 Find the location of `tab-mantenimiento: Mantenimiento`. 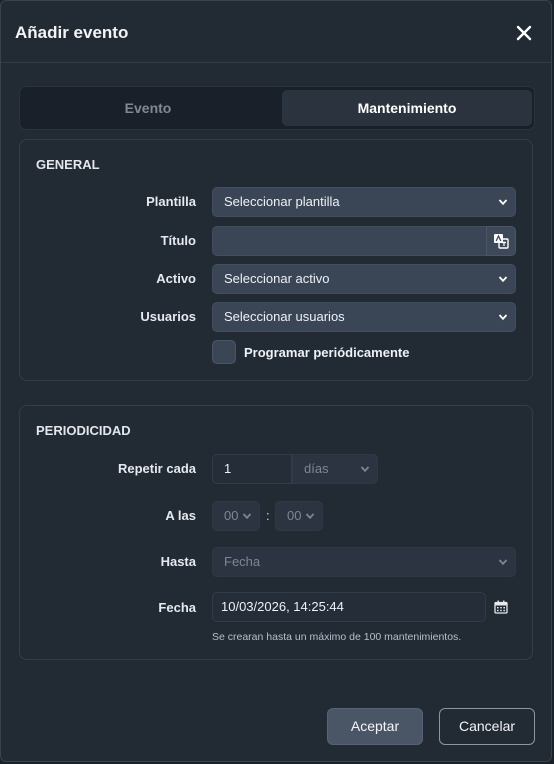

tab-mantenimiento: Mantenimiento is located at coordinates (407, 108).